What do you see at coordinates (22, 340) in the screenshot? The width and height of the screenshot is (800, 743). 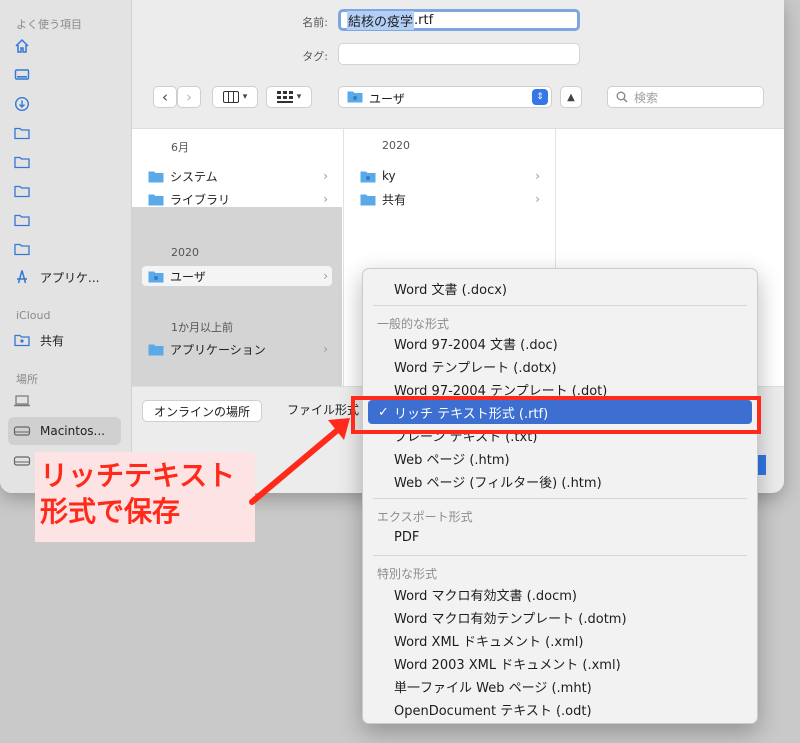 I see `shared-folder-icon` at bounding box center [22, 340].